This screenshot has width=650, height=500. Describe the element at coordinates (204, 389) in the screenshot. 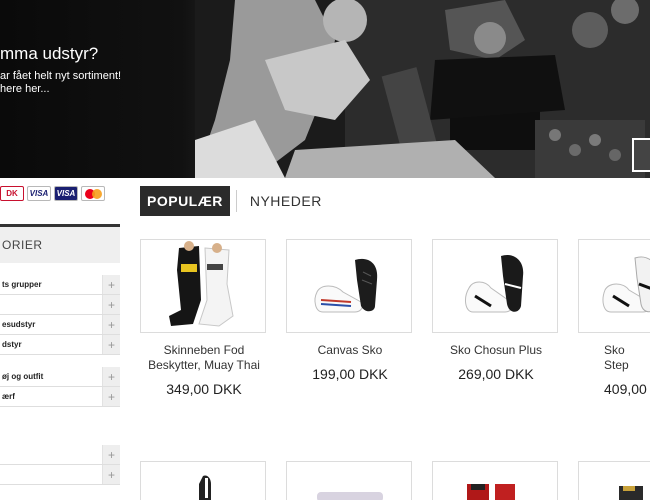

I see `product-price: 349,00 DKK` at that location.